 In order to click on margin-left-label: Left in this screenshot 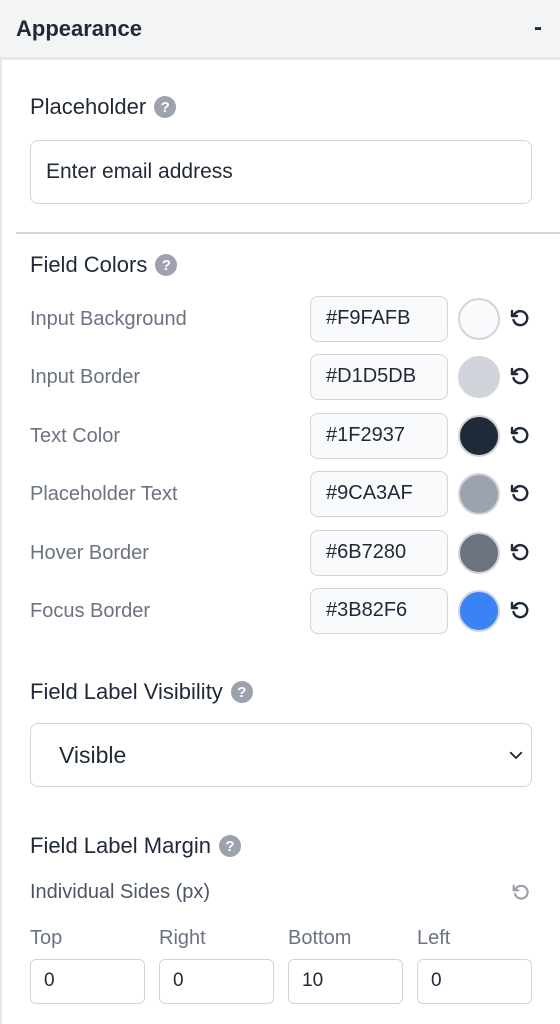, I will do `click(434, 938)`.